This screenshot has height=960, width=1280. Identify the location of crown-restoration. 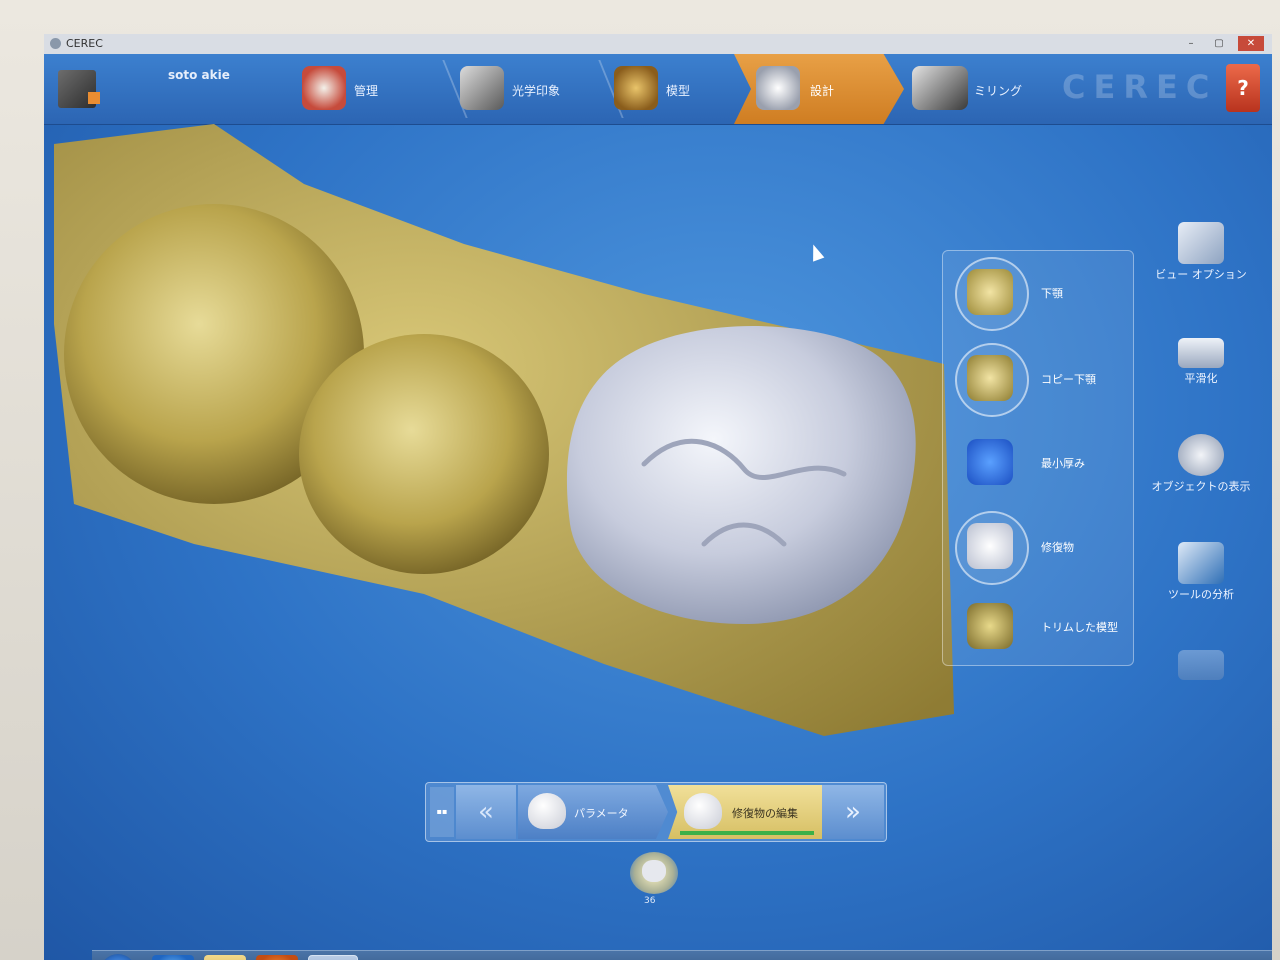
(741, 475).